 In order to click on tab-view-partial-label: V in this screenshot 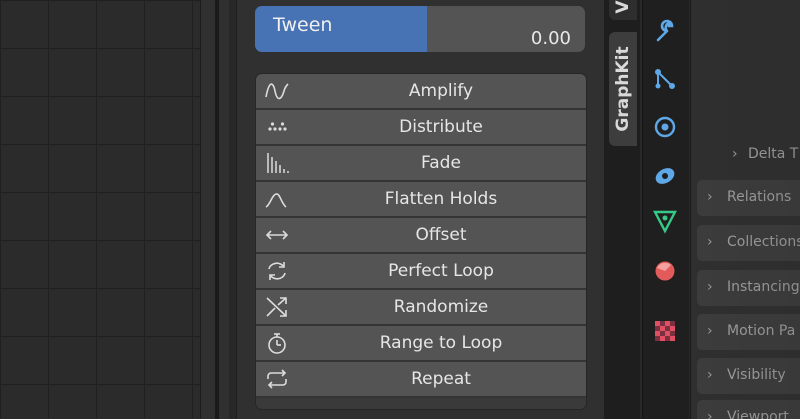, I will do `click(623, 7)`.